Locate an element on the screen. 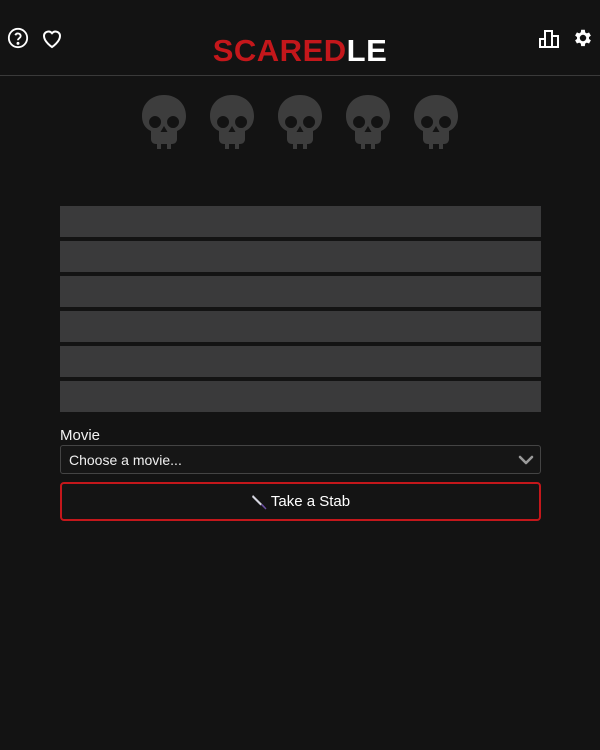 This screenshot has height=750, width=600. bar-chart-icon is located at coordinates (549, 38).